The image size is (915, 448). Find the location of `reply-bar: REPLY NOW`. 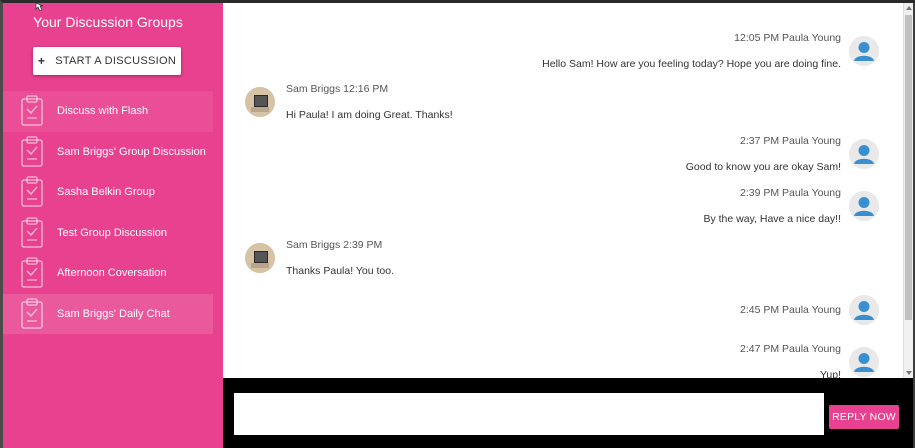

reply-bar: REPLY NOW is located at coordinates (568, 413).